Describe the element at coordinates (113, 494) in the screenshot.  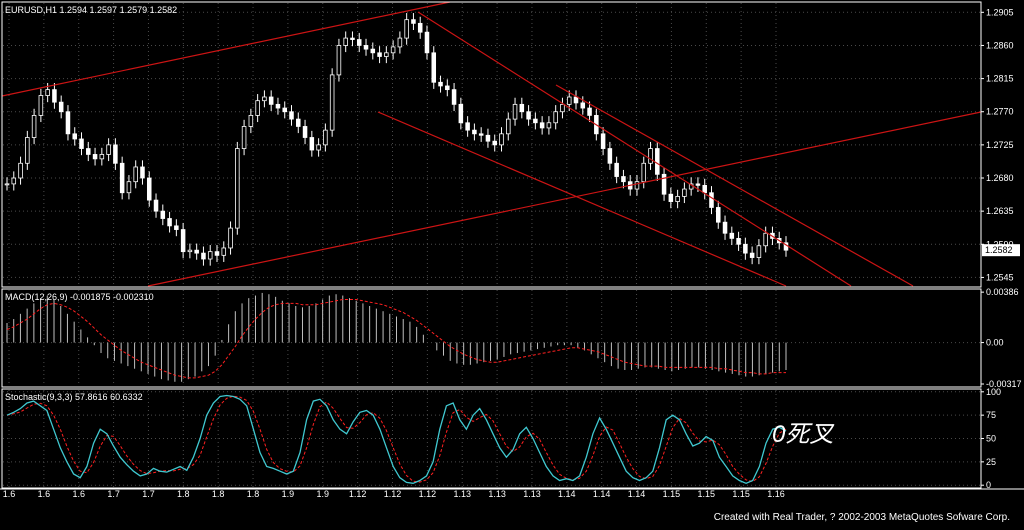
I see `x-tick-label: 1.7` at that location.